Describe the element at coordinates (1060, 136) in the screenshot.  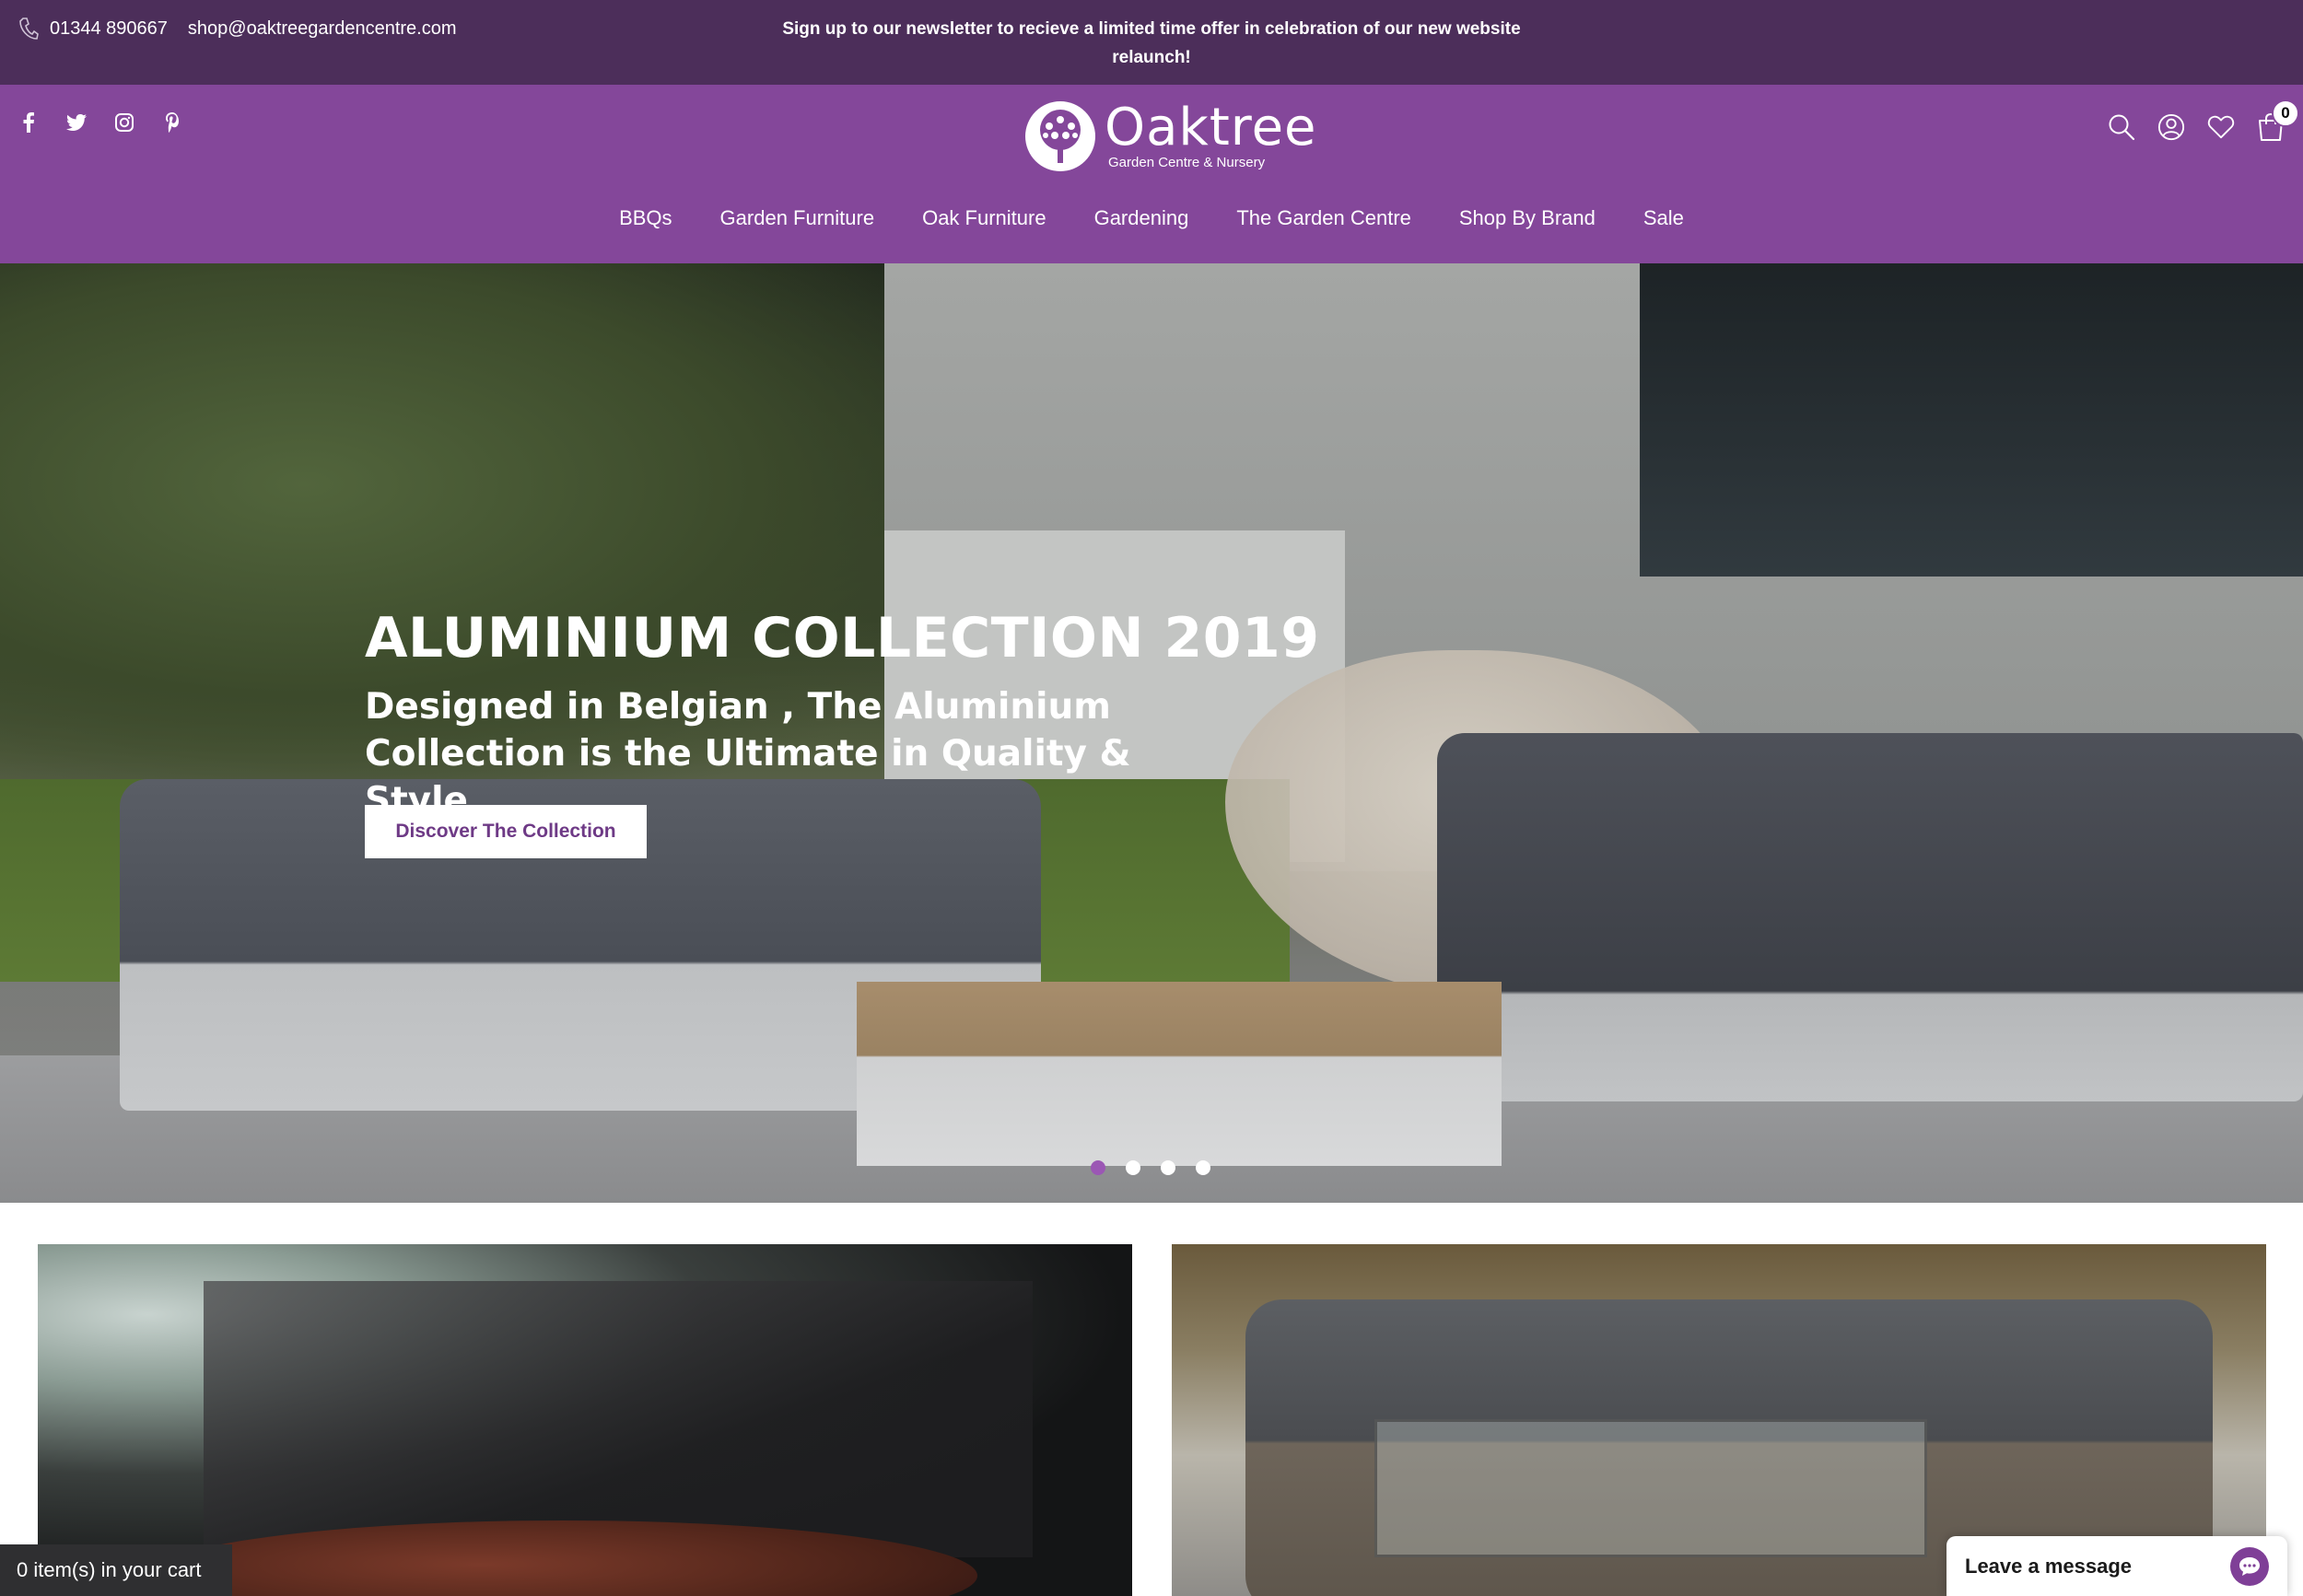
I see `tree-logo-icon` at that location.